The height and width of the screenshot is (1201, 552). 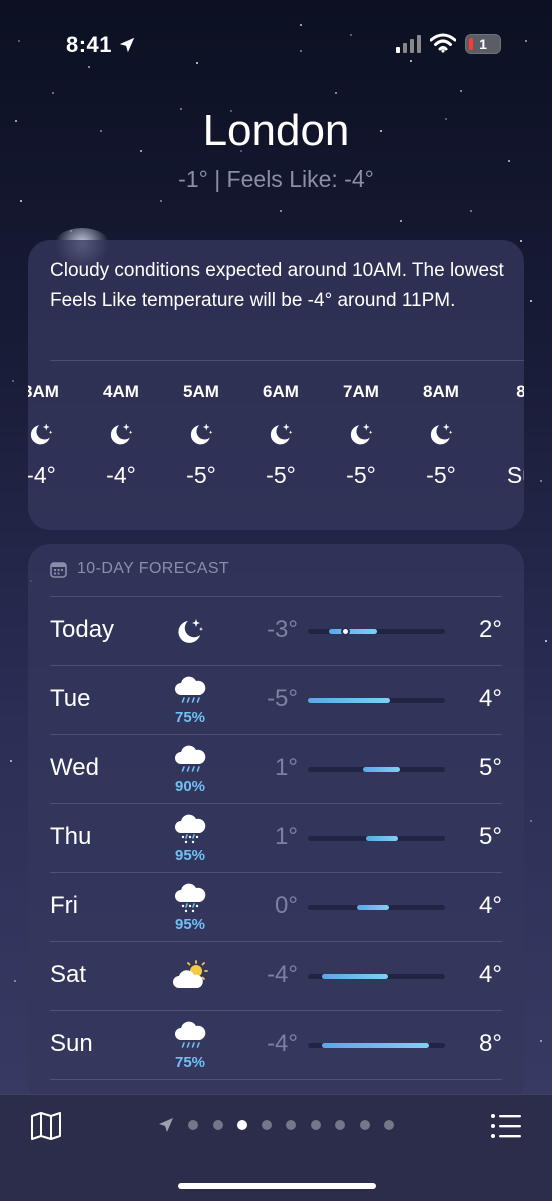 What do you see at coordinates (443, 43) in the screenshot?
I see `wifi-icon` at bounding box center [443, 43].